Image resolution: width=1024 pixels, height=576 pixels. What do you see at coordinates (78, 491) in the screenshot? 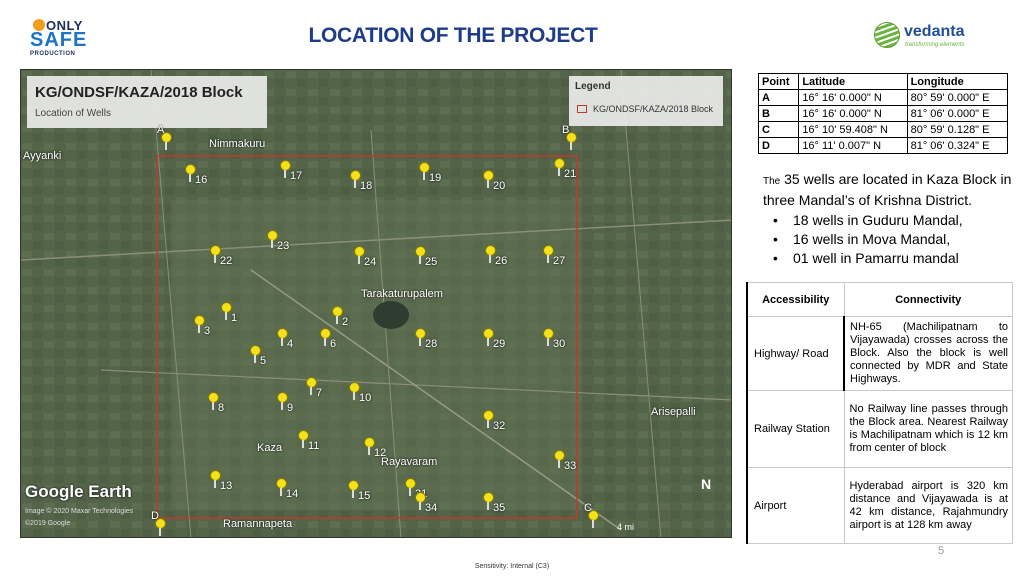
I see `google-earth-logo: Google Earth` at bounding box center [78, 491].